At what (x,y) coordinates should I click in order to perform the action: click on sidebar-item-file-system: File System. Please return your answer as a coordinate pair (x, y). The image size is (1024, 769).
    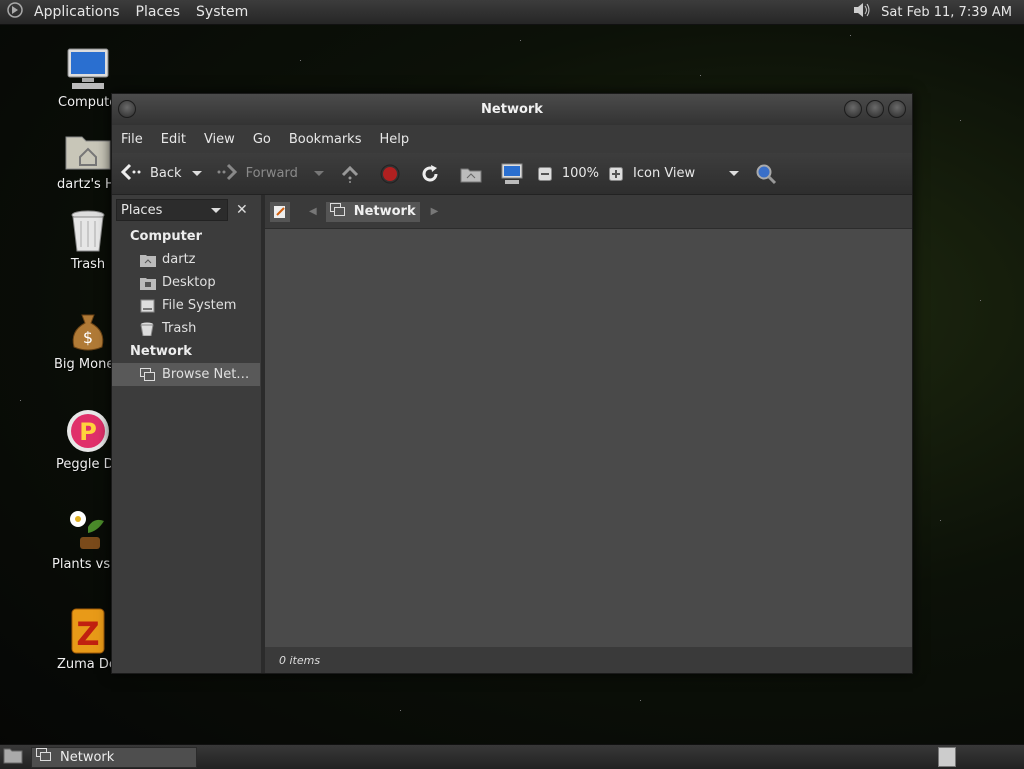
    Looking at the image, I should click on (186, 305).